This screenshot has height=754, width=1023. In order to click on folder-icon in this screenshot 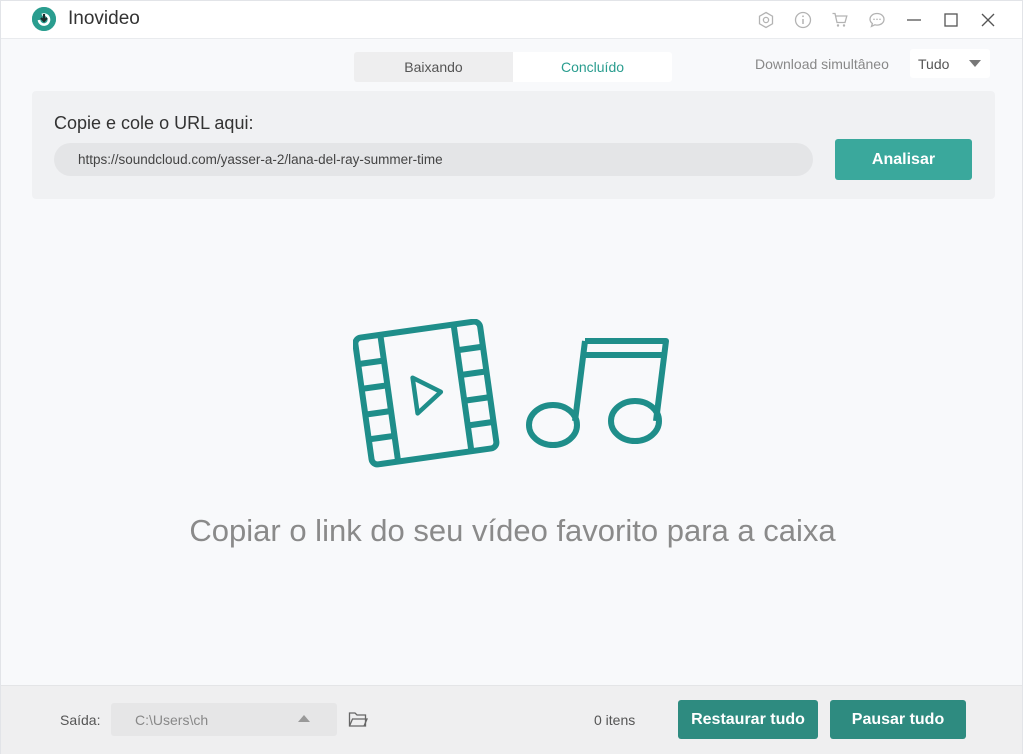, I will do `click(358, 719)`.